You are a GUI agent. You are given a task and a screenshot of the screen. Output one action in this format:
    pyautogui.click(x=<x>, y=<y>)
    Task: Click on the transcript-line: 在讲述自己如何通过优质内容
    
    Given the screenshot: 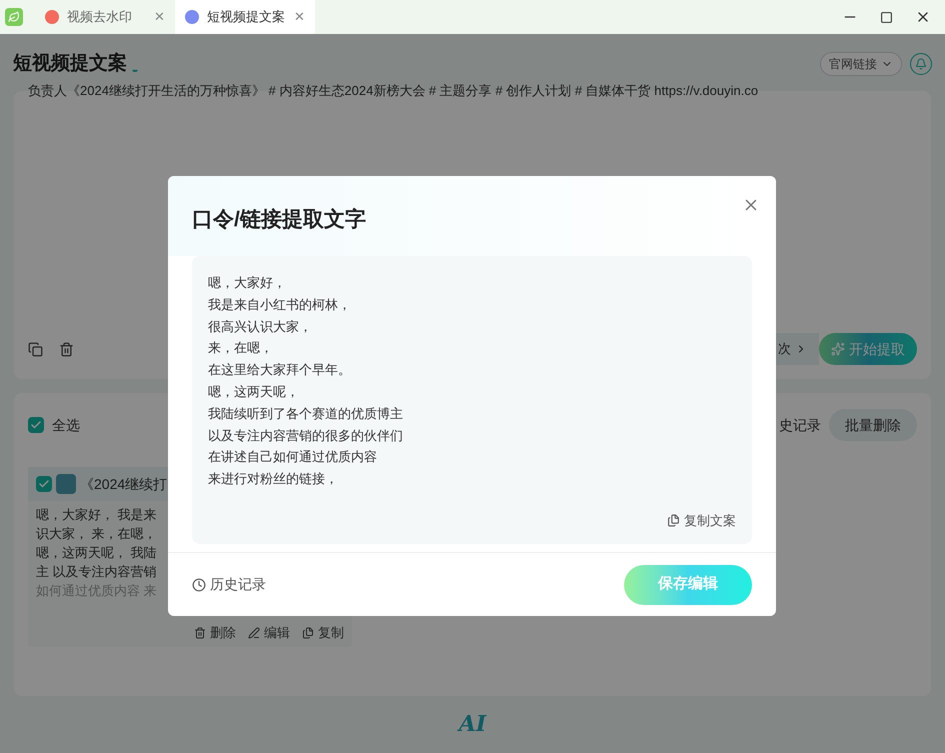 What is the action you would take?
    pyautogui.click(x=293, y=457)
    